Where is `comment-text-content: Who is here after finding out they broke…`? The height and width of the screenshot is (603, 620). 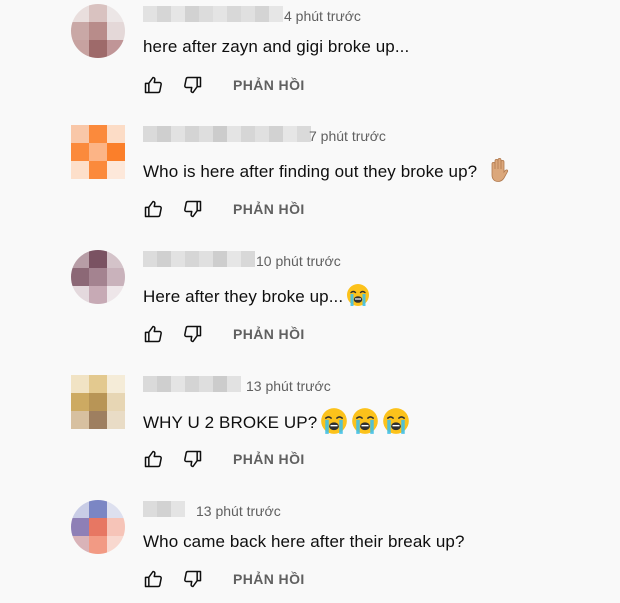 comment-text-content: Who is here after finding out they broke… is located at coordinates (310, 171).